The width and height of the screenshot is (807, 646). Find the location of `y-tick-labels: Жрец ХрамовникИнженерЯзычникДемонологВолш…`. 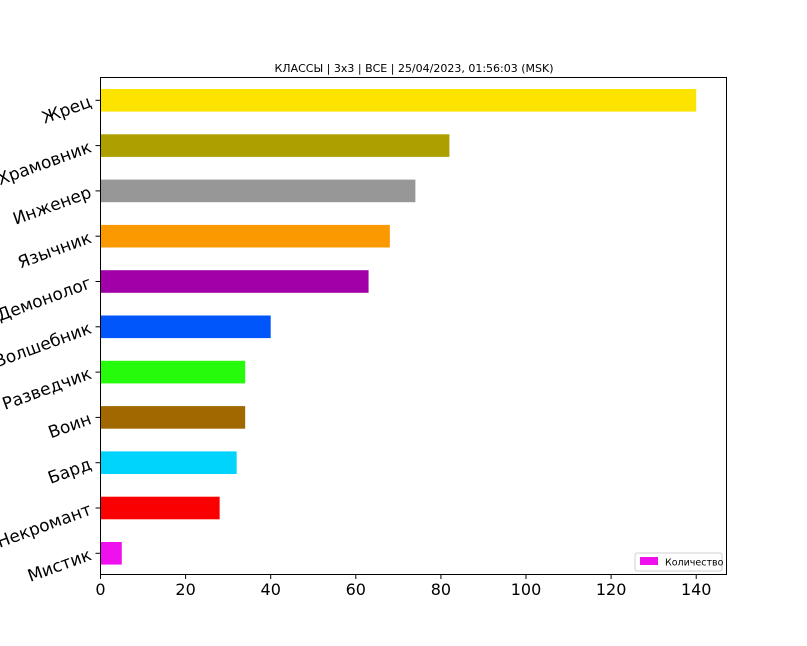

y-tick-labels: Жрец ХрамовникИнженерЯзычникДемонологВолш… is located at coordinates (50, 339).